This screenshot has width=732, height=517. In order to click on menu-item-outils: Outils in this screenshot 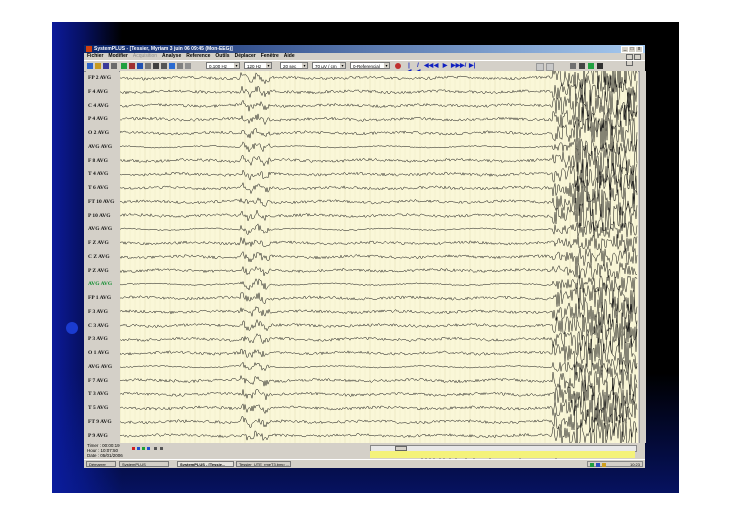, I will do `click(222, 56)`.